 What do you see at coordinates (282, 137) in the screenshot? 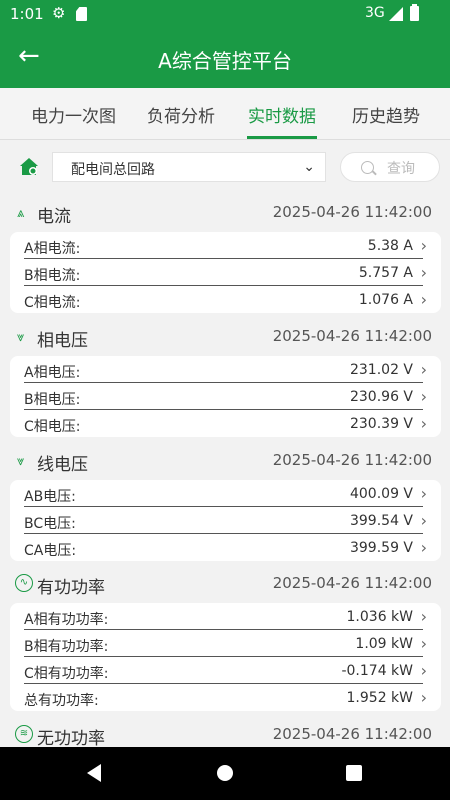
I see `active-tab-indicator` at bounding box center [282, 137].